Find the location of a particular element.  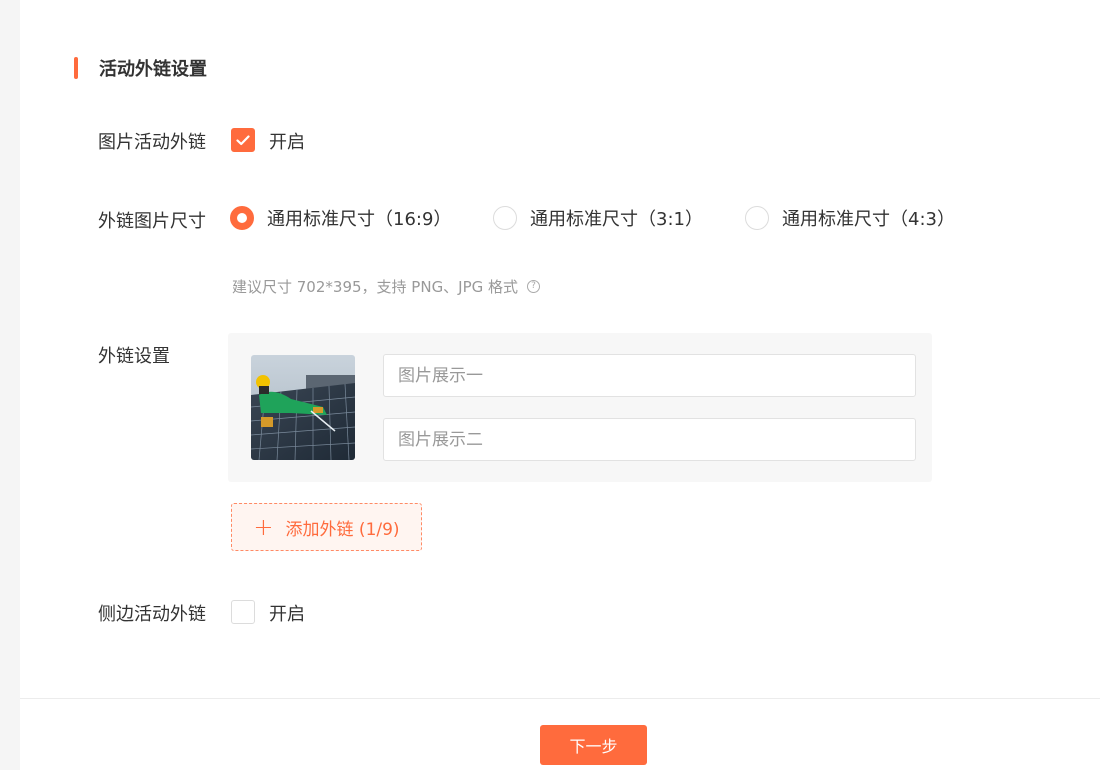

plus-icon: + is located at coordinates (263, 527).